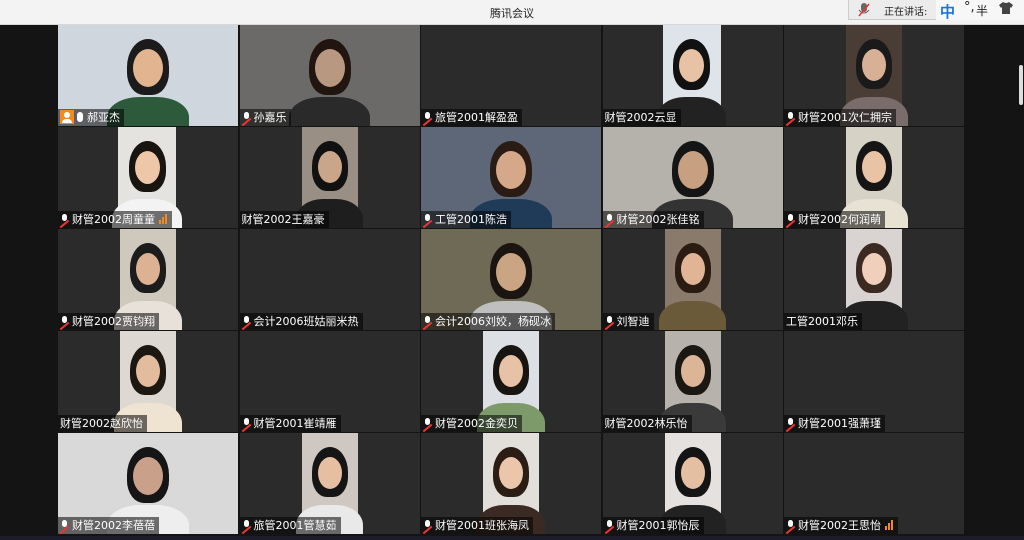 The image size is (1024, 540). I want to click on participant-name-bar: 财管2002云显, so click(641, 117).